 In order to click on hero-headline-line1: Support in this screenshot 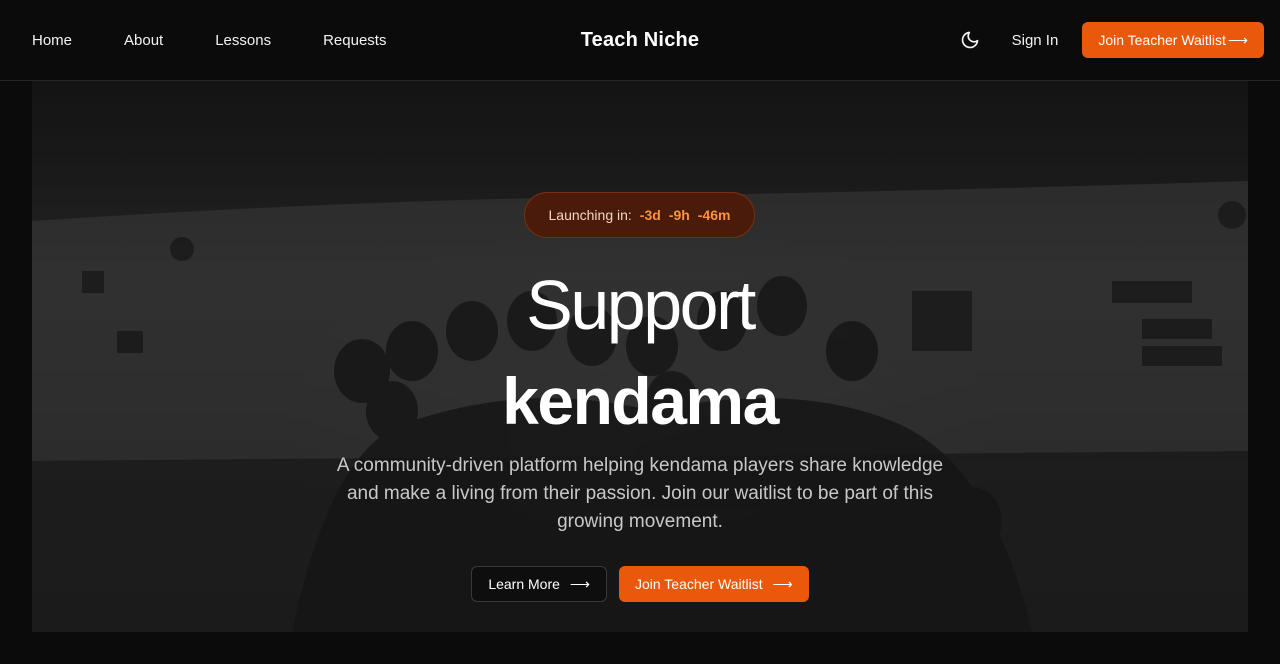, I will do `click(641, 305)`.